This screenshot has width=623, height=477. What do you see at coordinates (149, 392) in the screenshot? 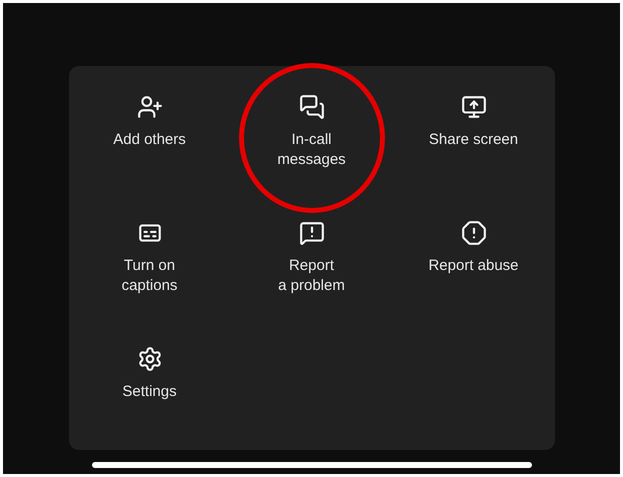
I see `menu-item-label: Settings` at bounding box center [149, 392].